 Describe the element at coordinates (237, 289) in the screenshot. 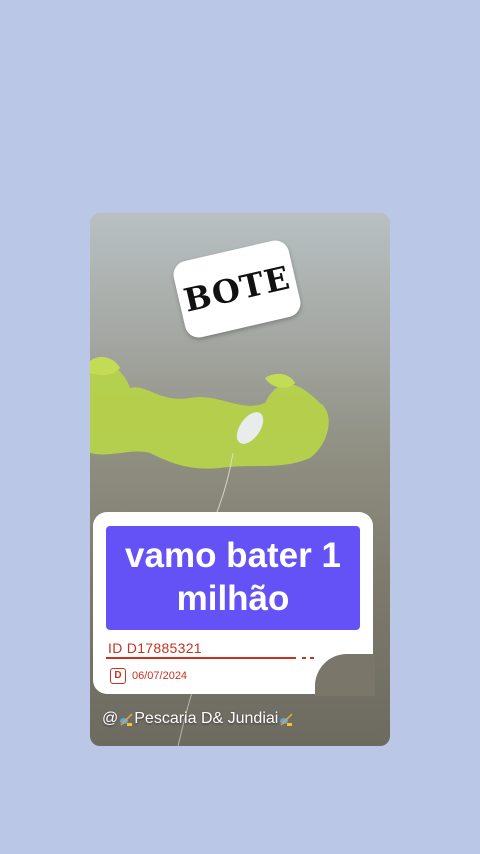

I see `sticker-text: BOTE` at that location.